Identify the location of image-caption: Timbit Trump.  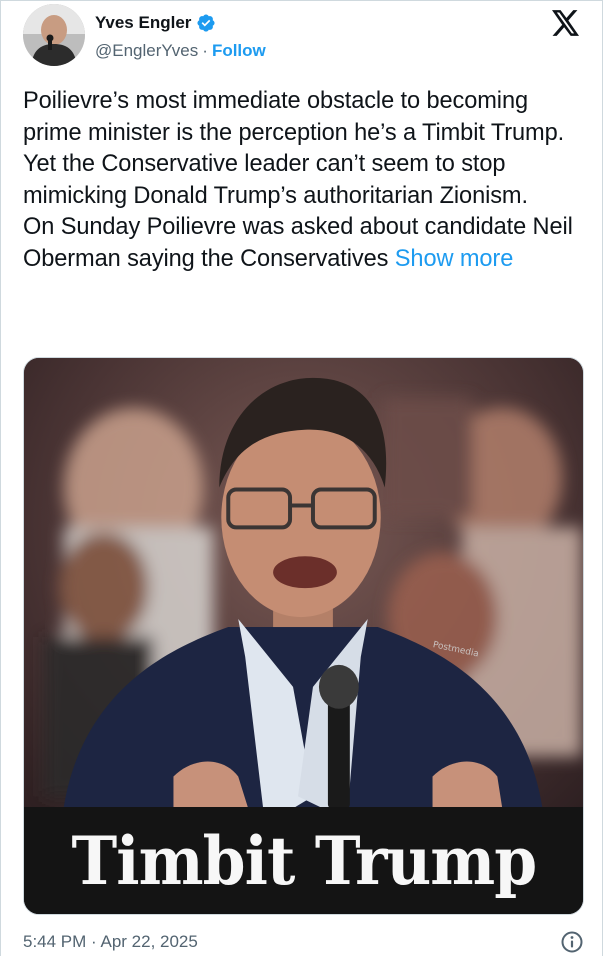
(304, 860).